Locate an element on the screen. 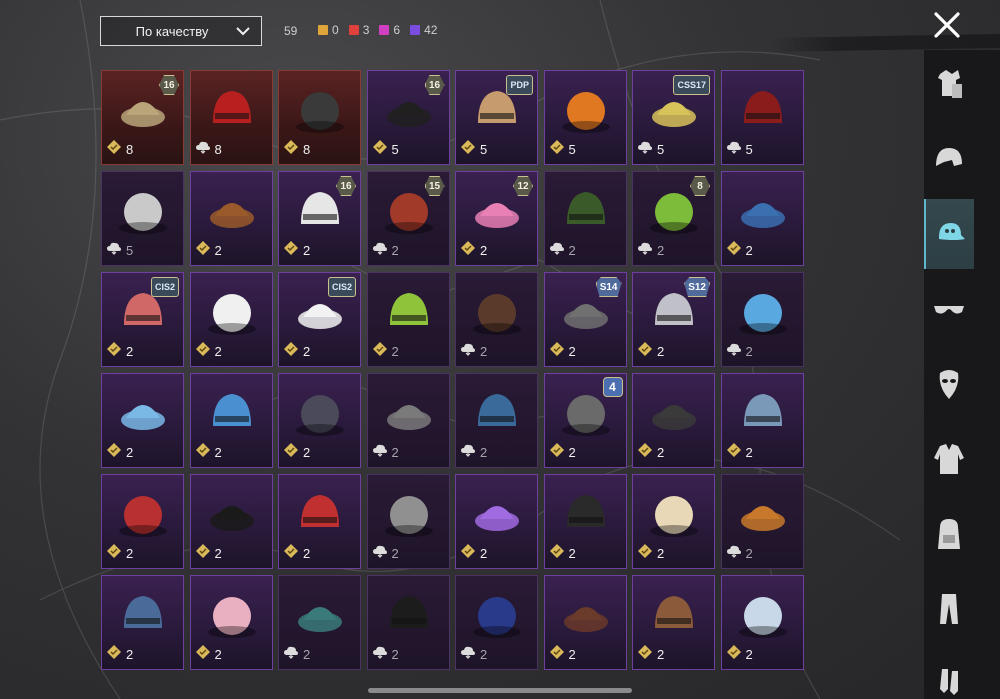 This screenshot has width=1000, height=699. sort-dropdown: По качеству is located at coordinates (181, 31).